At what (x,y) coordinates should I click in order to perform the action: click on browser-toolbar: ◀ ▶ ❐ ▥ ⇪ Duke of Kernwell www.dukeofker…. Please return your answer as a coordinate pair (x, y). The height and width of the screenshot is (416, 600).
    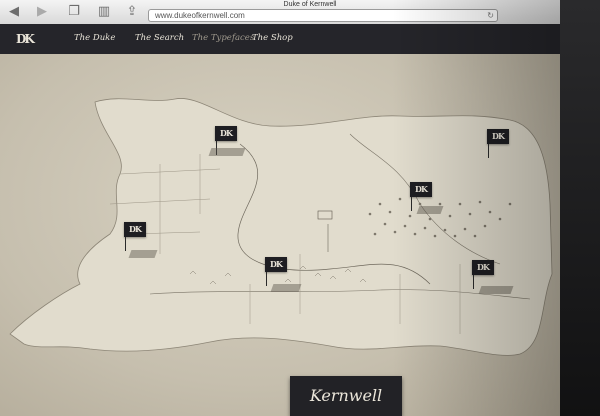
    Looking at the image, I should click on (280, 12).